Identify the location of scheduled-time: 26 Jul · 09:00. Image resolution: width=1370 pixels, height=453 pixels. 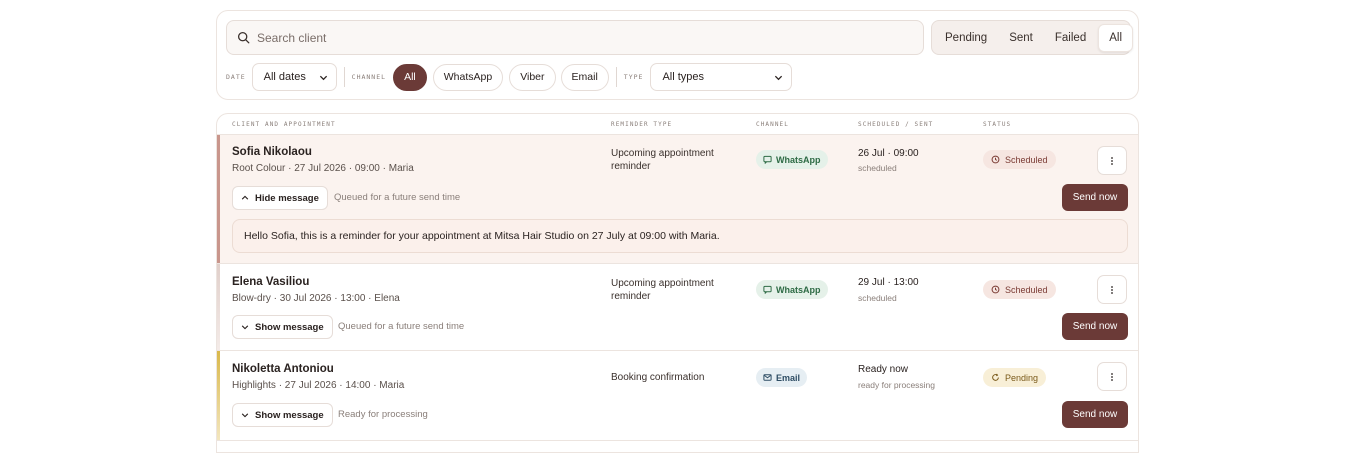
(888, 153).